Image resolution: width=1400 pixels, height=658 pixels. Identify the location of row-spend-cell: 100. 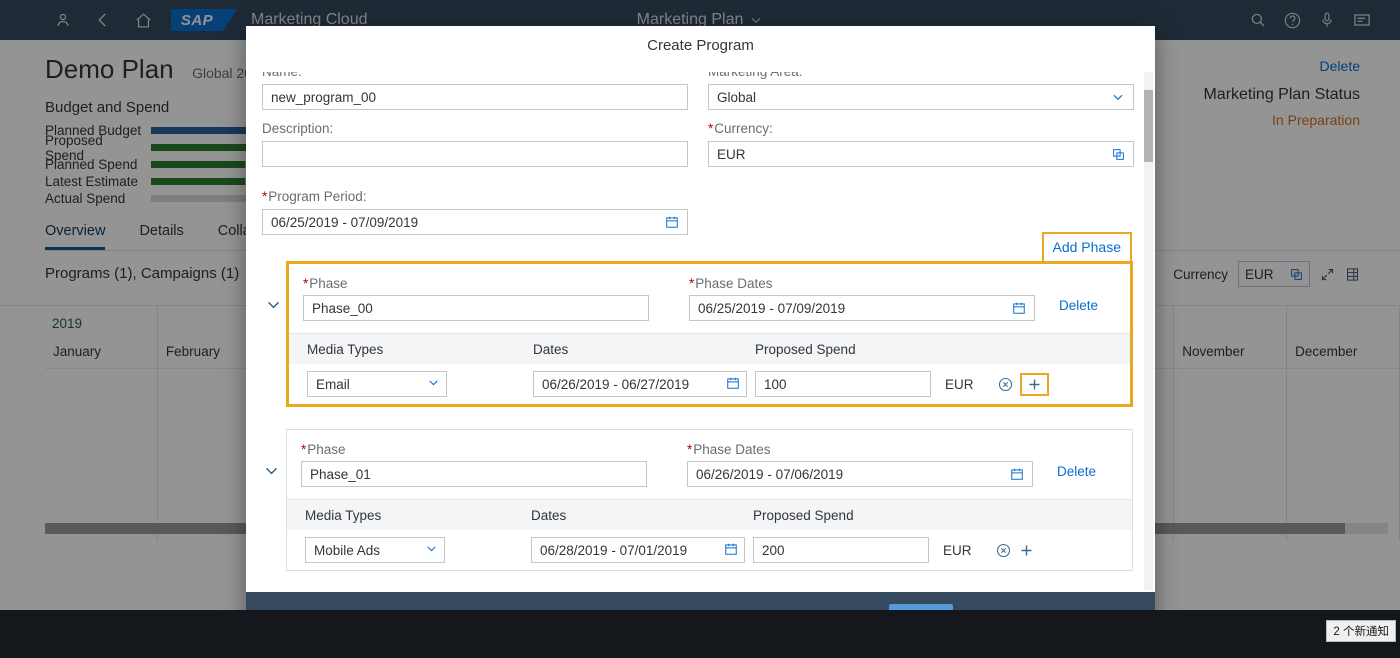
(850, 384).